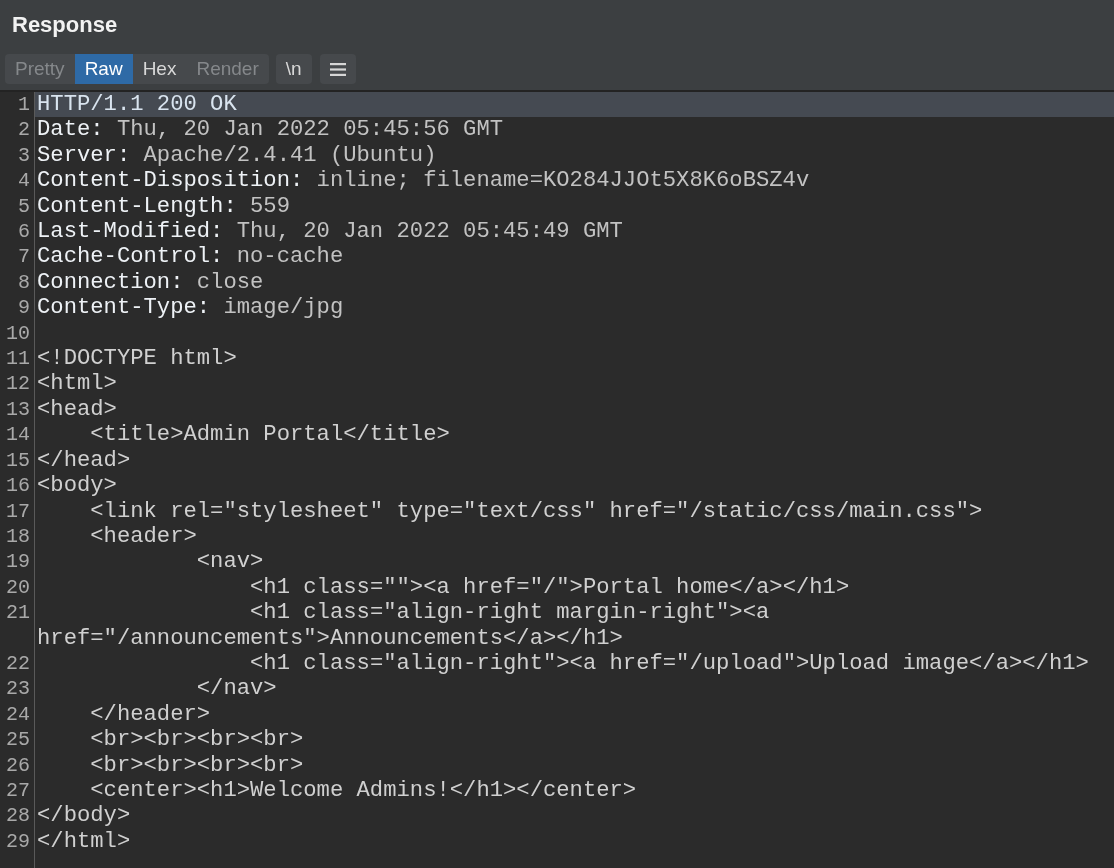 This screenshot has width=1114, height=868. What do you see at coordinates (77, 486) in the screenshot?
I see `code-line: <body>` at bounding box center [77, 486].